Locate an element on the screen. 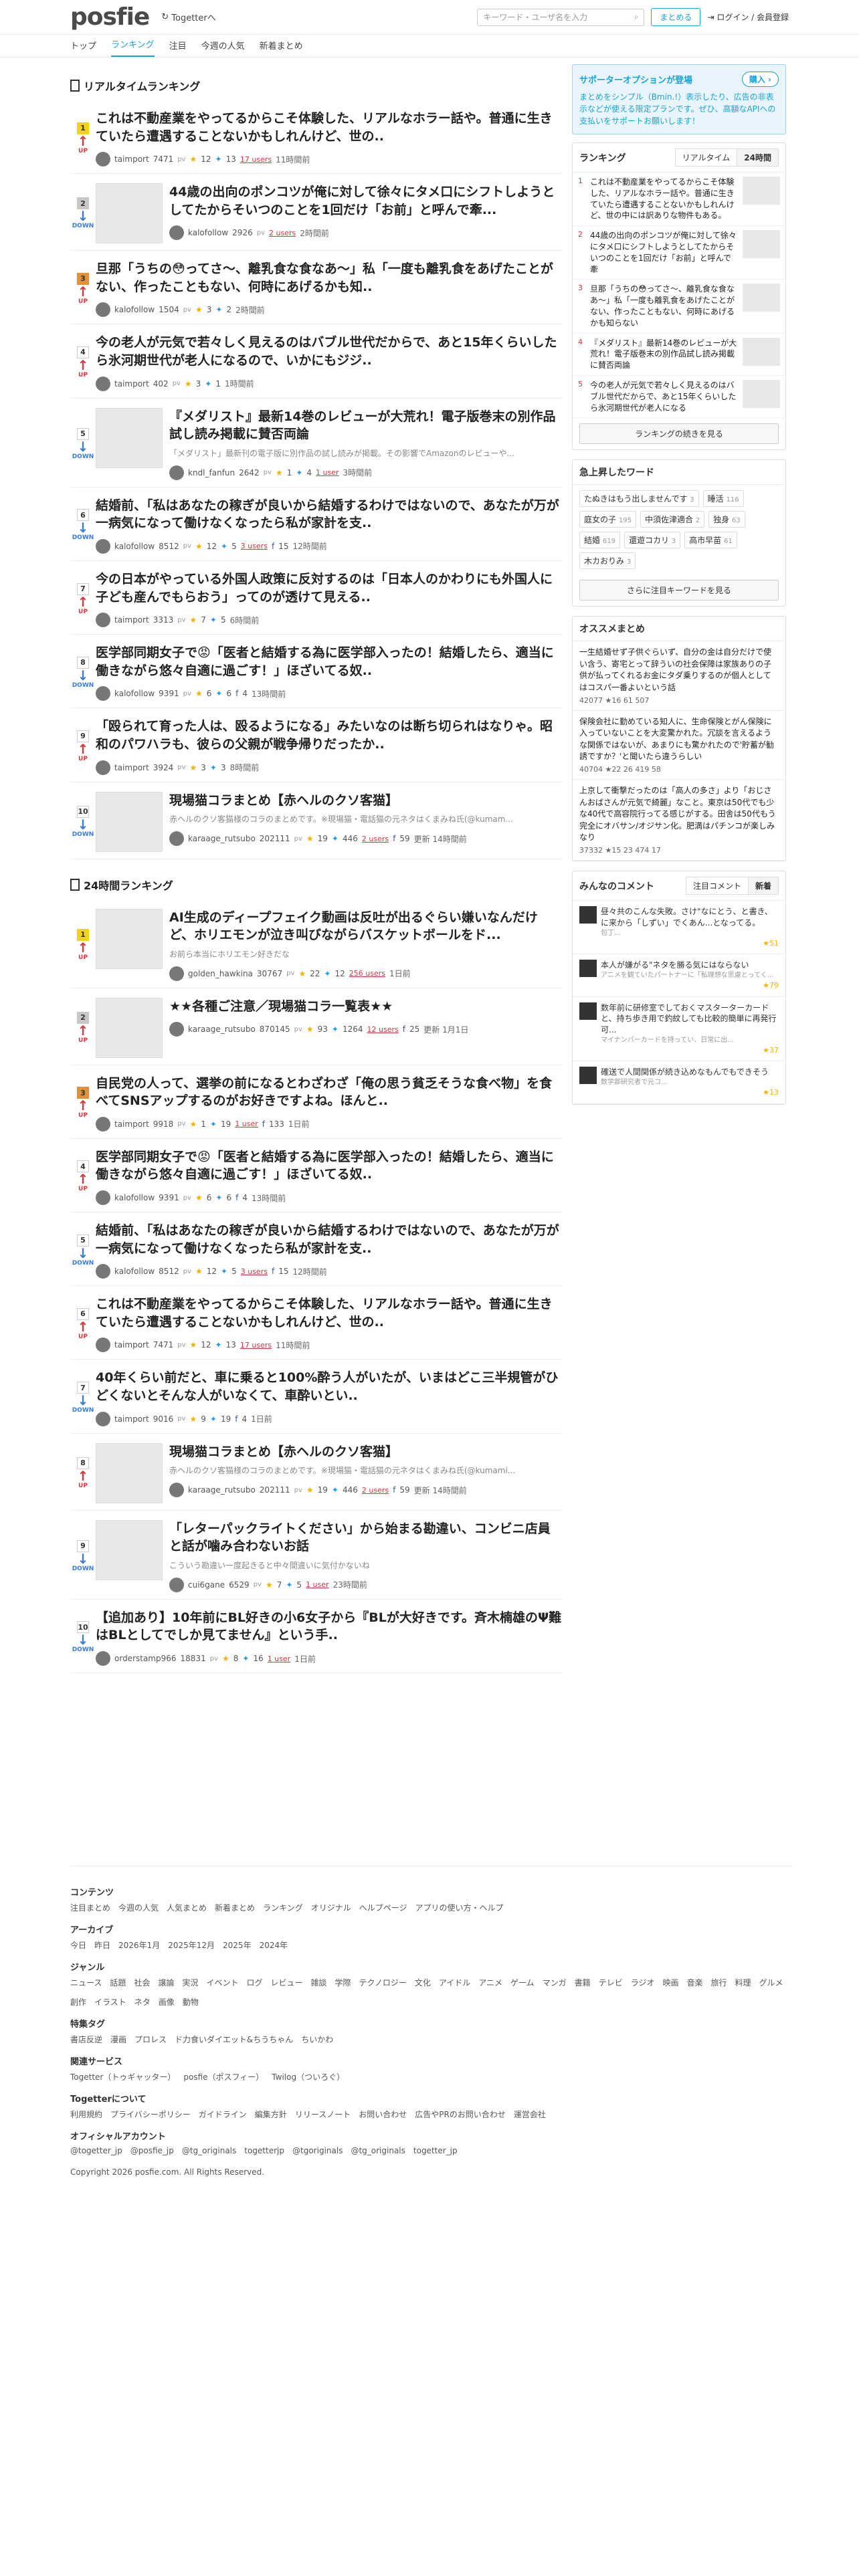 Image resolution: width=859 pixels, height=2576 pixels. footer-link: レビュー is located at coordinates (287, 1982).